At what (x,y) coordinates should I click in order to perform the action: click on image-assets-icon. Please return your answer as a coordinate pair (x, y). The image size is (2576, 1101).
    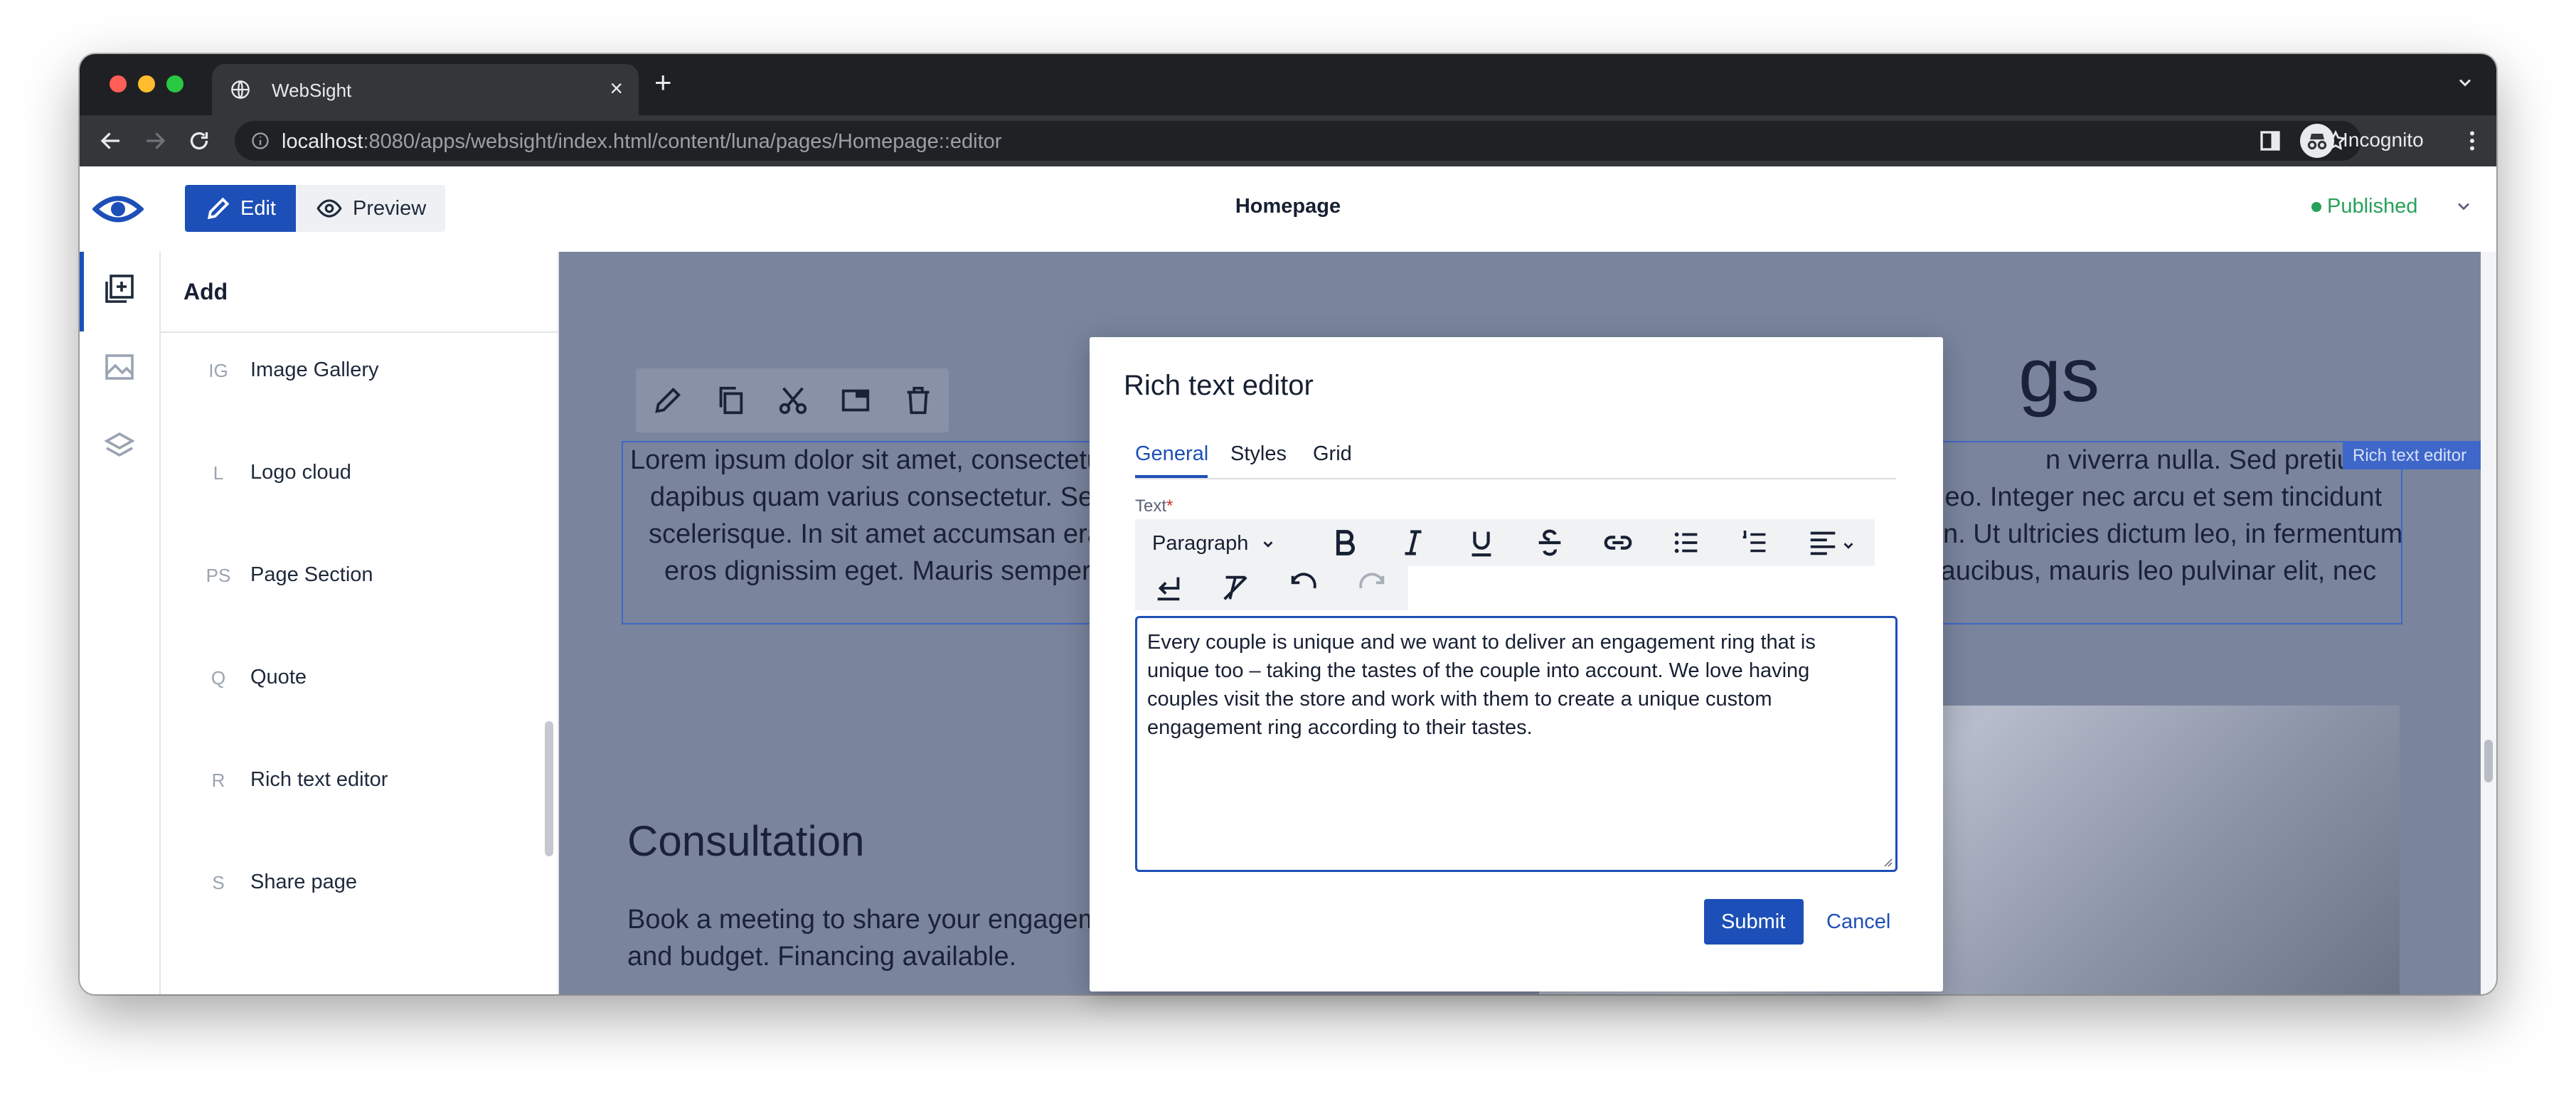
    Looking at the image, I should click on (119, 367).